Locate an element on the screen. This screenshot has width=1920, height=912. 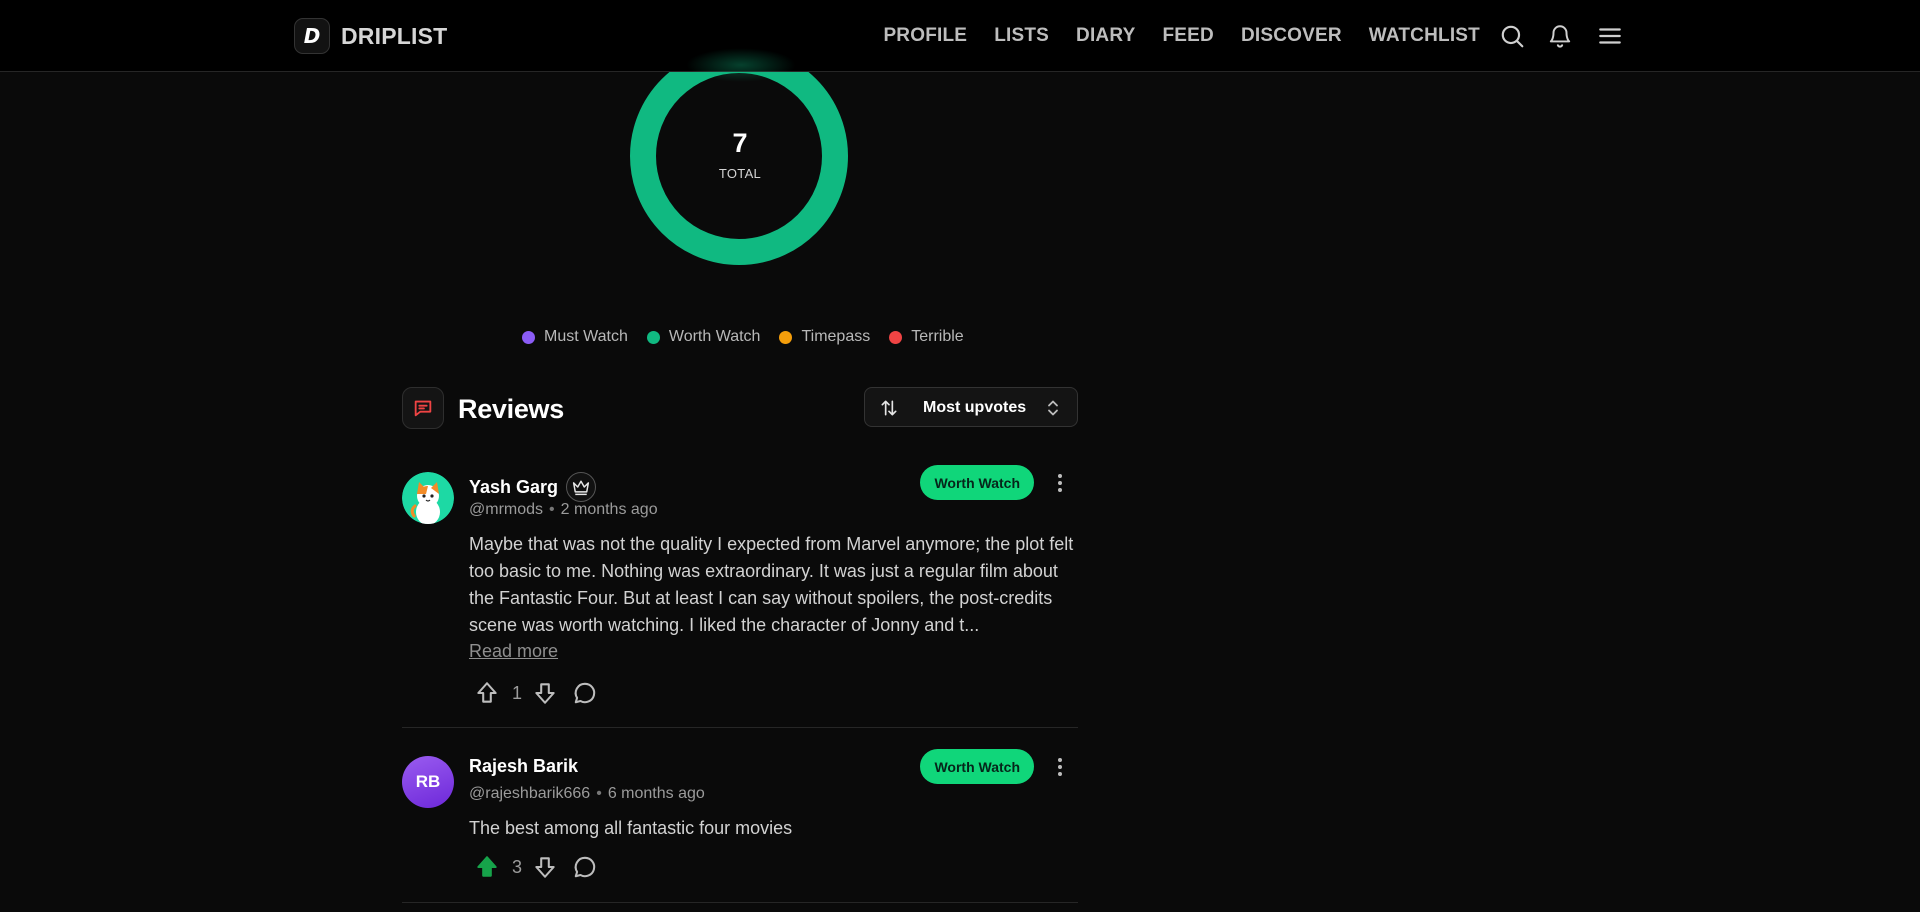
nav-feed: FEED is located at coordinates (1187, 36).